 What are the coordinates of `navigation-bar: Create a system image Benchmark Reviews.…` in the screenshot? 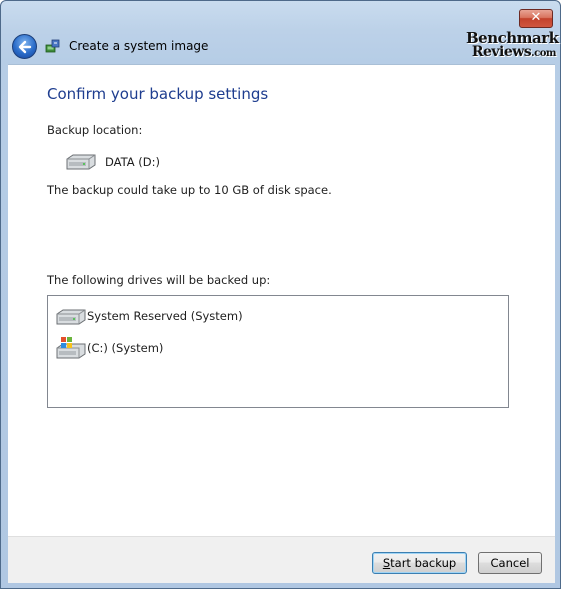 It's located at (283, 47).